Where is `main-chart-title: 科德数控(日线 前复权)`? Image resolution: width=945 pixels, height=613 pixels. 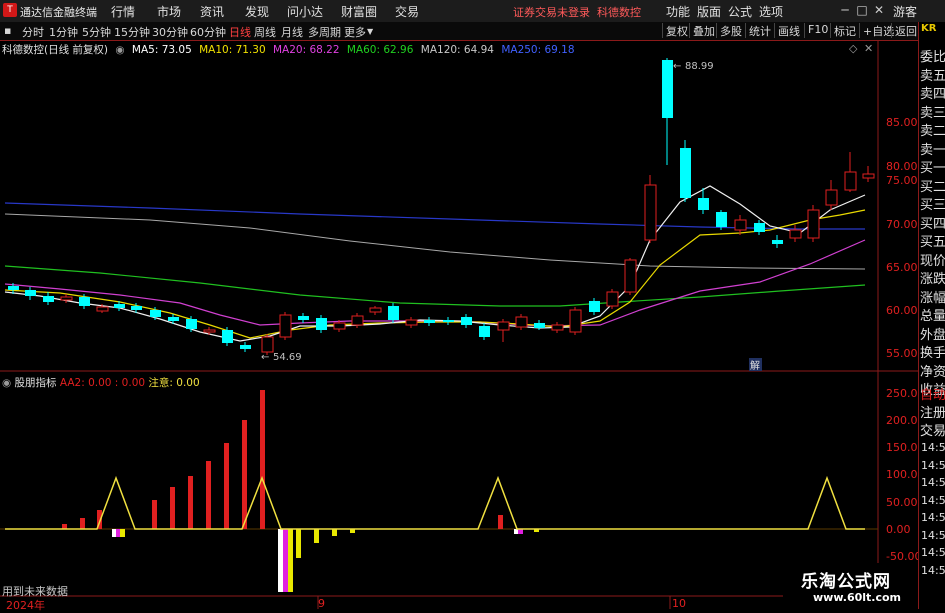
main-chart-title: 科德数控(日线 前复权) is located at coordinates (55, 50).